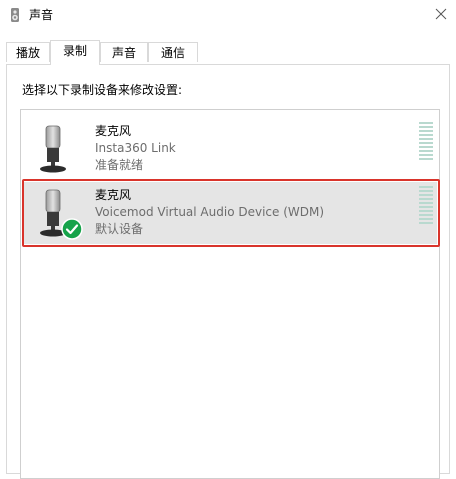 Image resolution: width=456 pixels, height=479 pixels. Describe the element at coordinates (228, 15) in the screenshot. I see `title-bar: 声音` at that location.